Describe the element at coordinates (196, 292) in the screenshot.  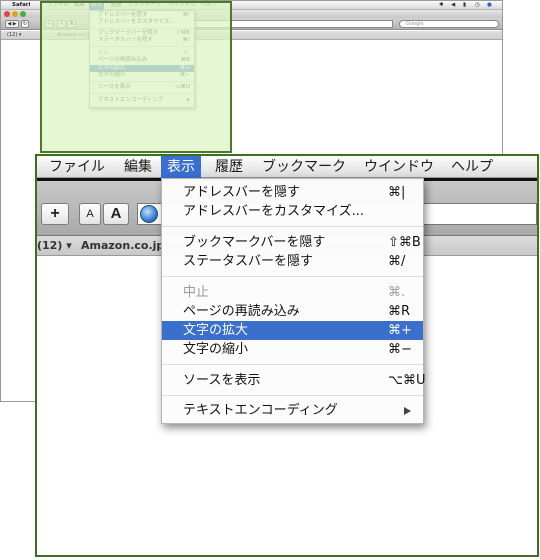
I see `menu-item-label: 中止` at that location.